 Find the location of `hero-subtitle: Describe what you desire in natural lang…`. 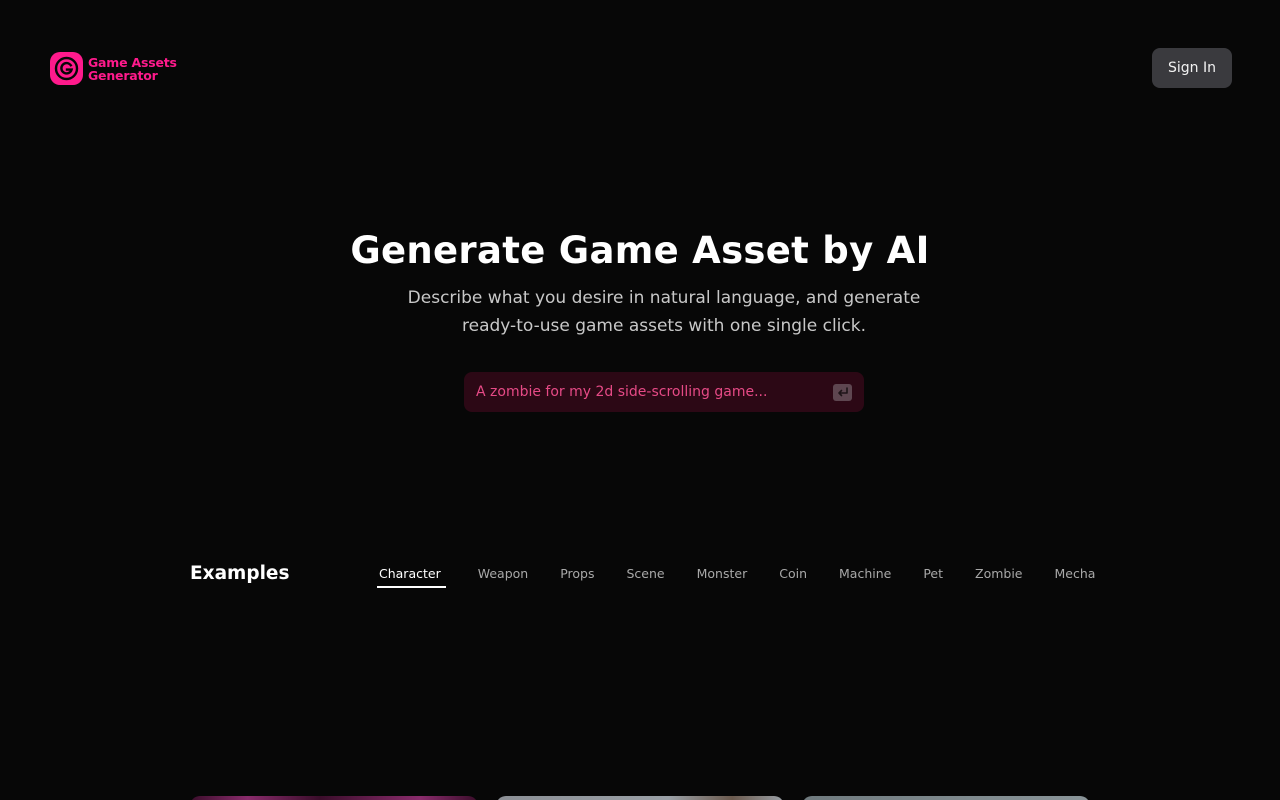

hero-subtitle: Describe what you desire in natural lang… is located at coordinates (664, 312).